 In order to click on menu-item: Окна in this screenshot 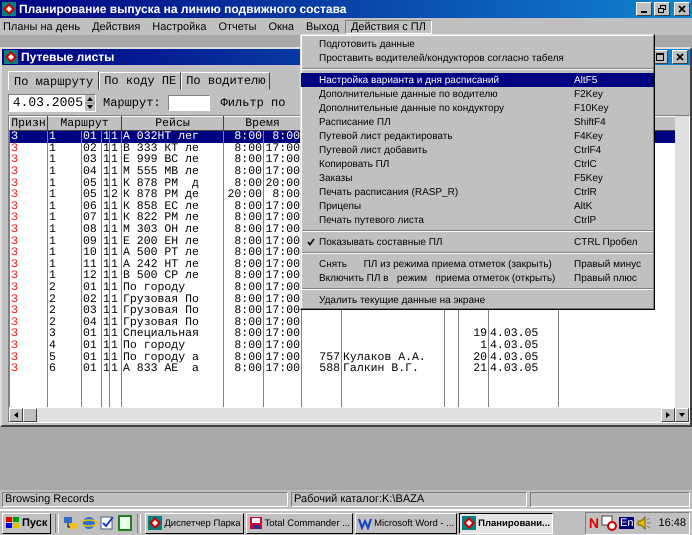, I will do `click(281, 27)`.